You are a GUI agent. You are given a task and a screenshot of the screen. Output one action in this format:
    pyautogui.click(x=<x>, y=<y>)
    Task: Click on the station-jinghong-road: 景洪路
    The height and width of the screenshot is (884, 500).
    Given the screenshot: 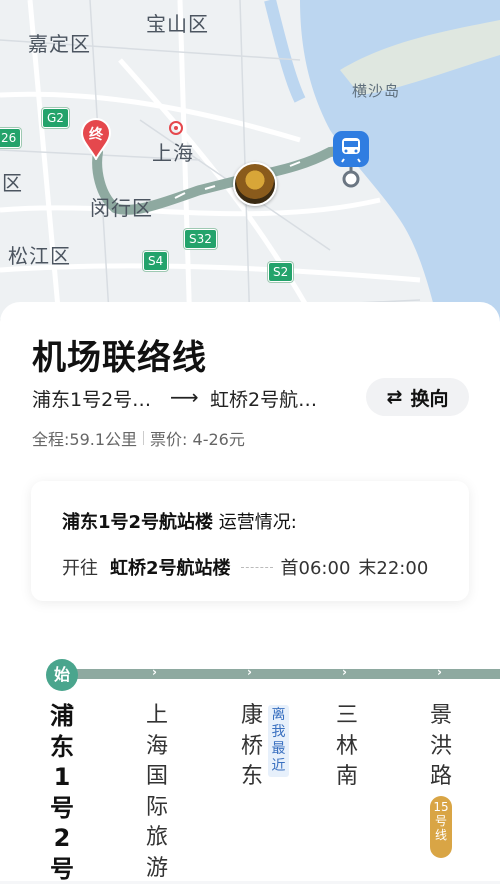 What is the action you would take?
    pyautogui.click(x=441, y=747)
    